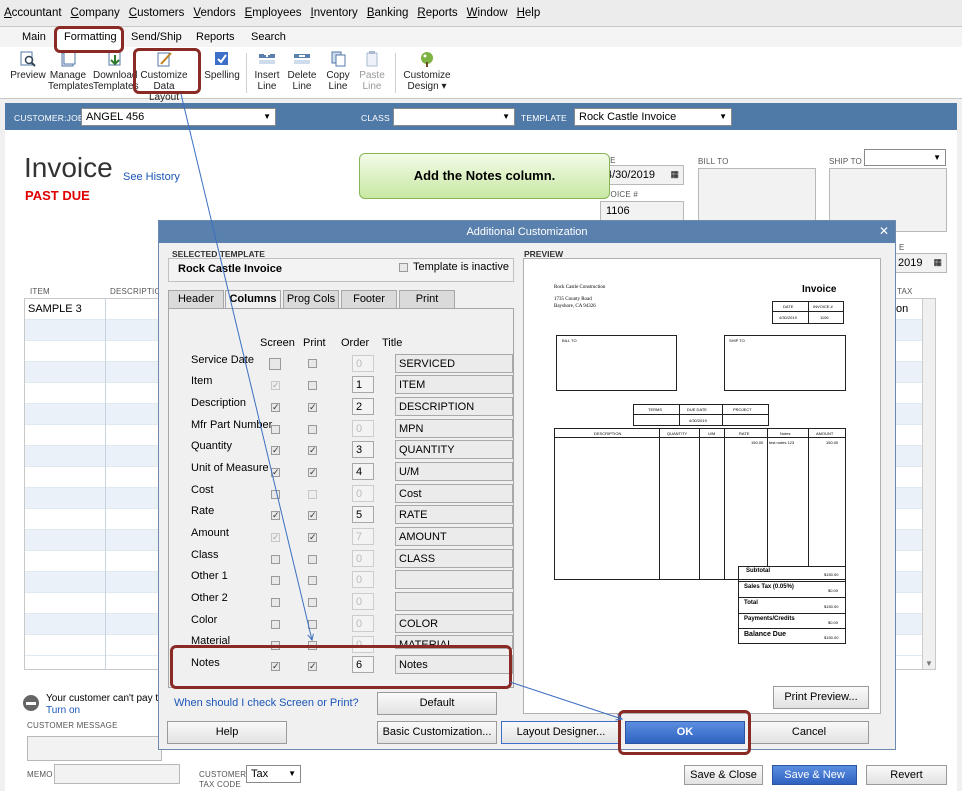 The height and width of the screenshot is (791, 962). What do you see at coordinates (427, 299) in the screenshot?
I see `tab-print: Print` at bounding box center [427, 299].